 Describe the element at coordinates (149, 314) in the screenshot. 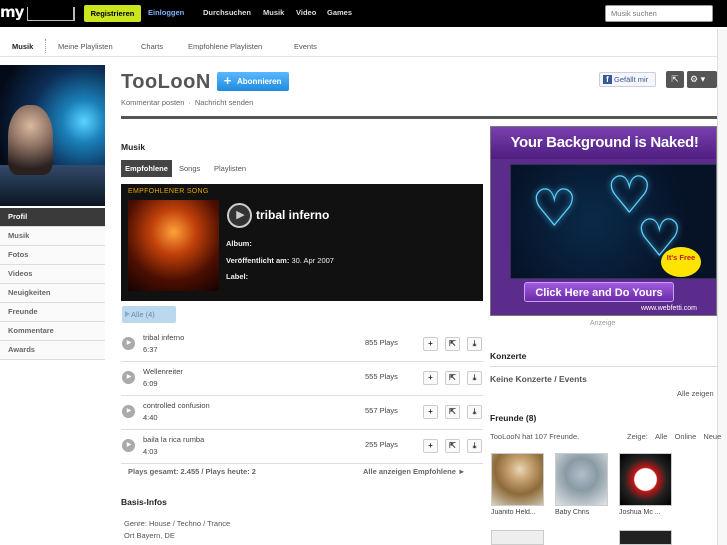

I see `play-all-button: Alle (4)` at that location.